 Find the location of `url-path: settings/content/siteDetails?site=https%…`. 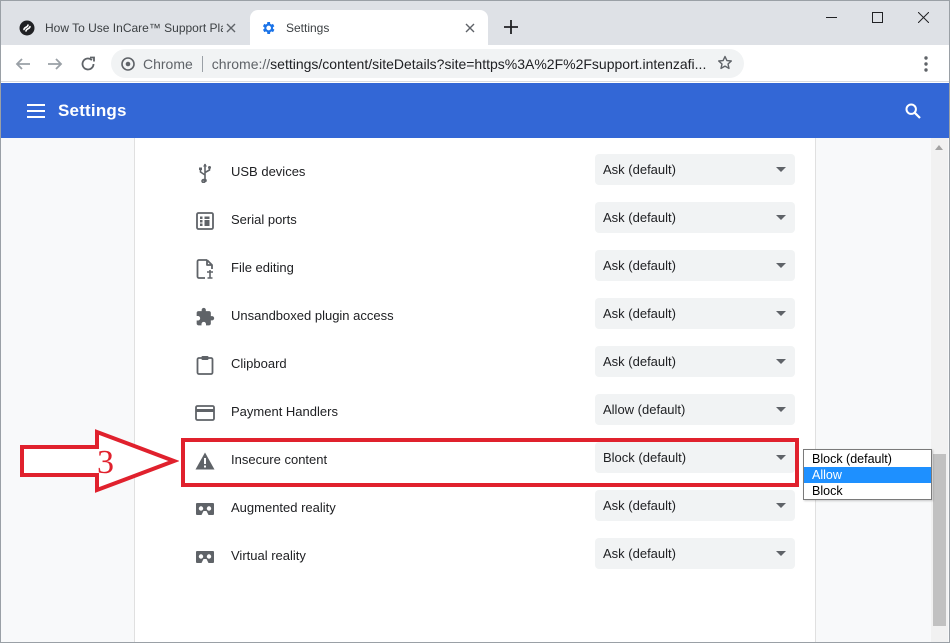

url-path: settings/content/siteDetails?site=https%… is located at coordinates (488, 63).